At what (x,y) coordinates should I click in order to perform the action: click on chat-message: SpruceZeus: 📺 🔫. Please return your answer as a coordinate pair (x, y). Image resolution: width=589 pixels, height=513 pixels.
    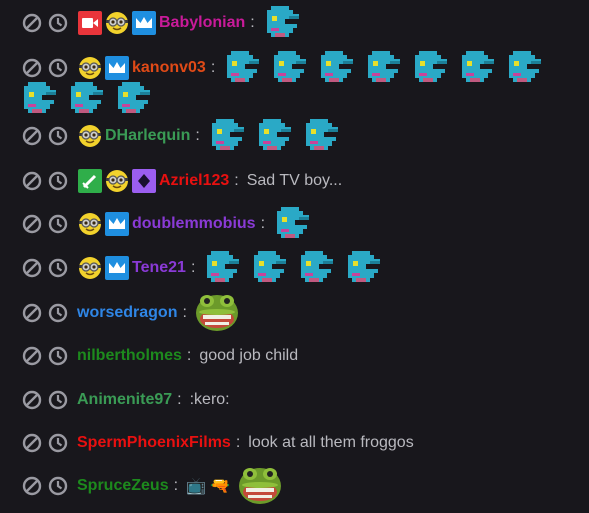
    Looking at the image, I should click on (300, 486).